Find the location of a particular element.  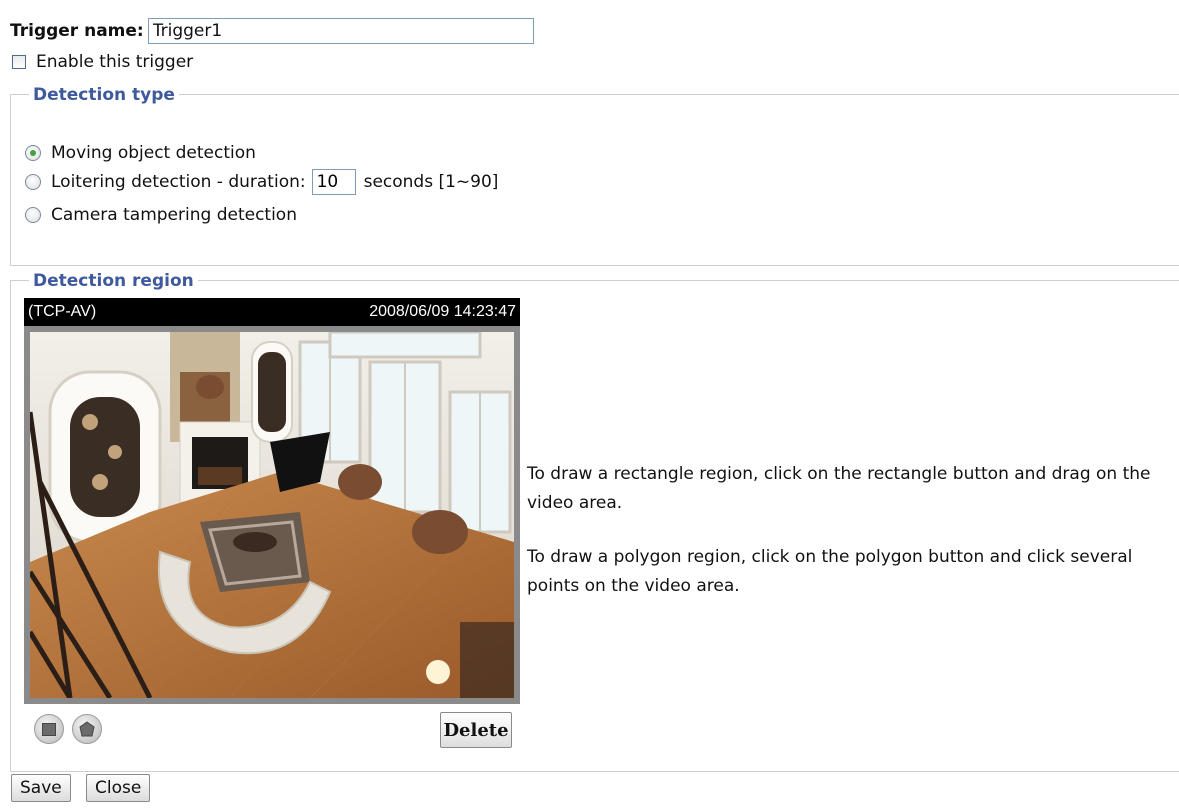

rectangle-tool-button is located at coordinates (49, 729).